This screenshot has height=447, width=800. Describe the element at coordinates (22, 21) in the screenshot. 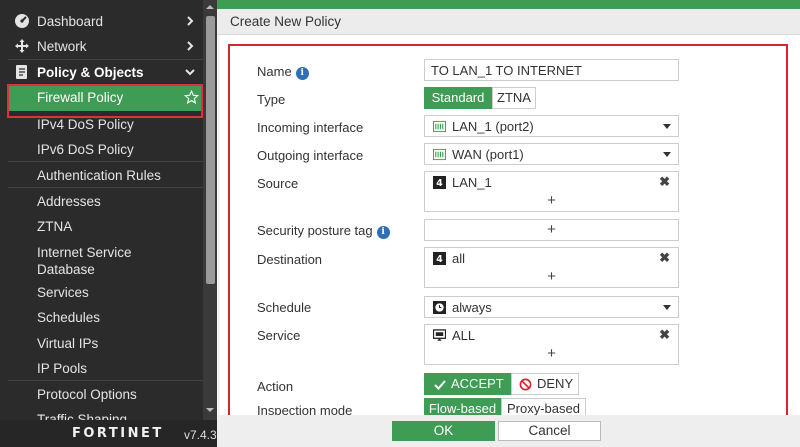

I see `dashboard-icon` at that location.